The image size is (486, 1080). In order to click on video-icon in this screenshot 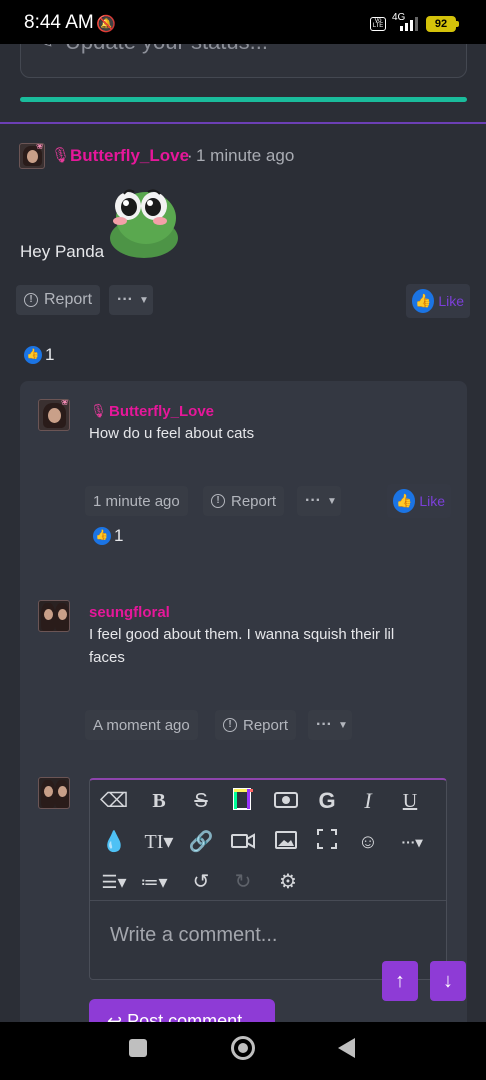, I will do `click(243, 842)`.